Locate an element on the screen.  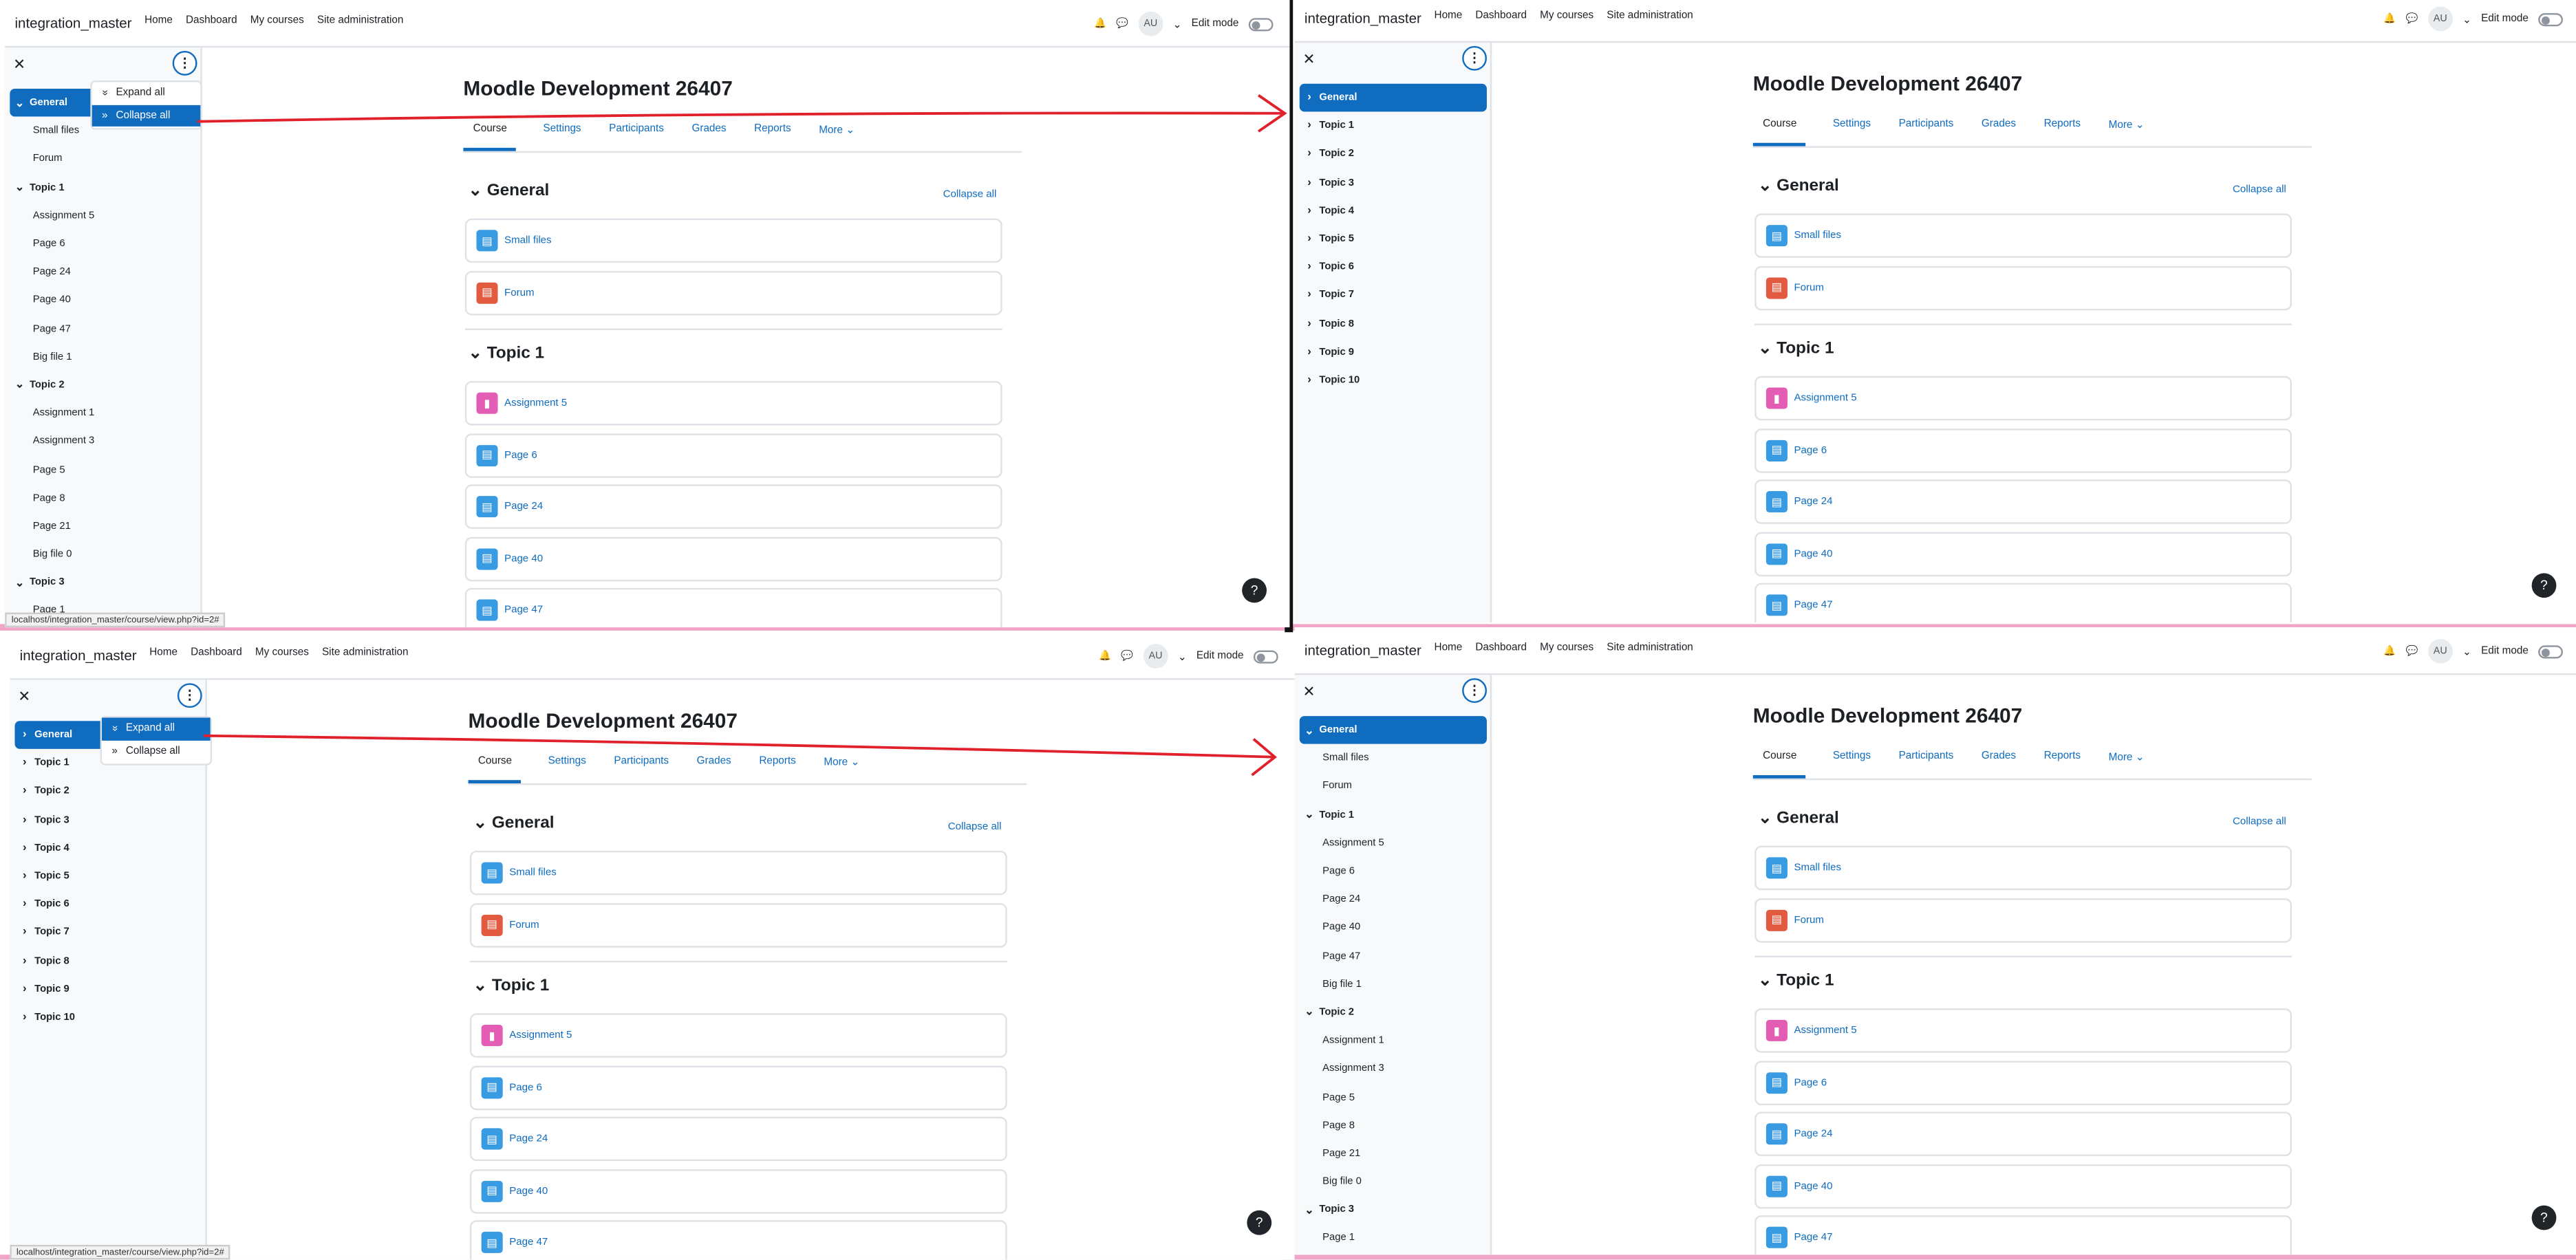
tab-reports: Reports is located at coordinates (2057, 764).